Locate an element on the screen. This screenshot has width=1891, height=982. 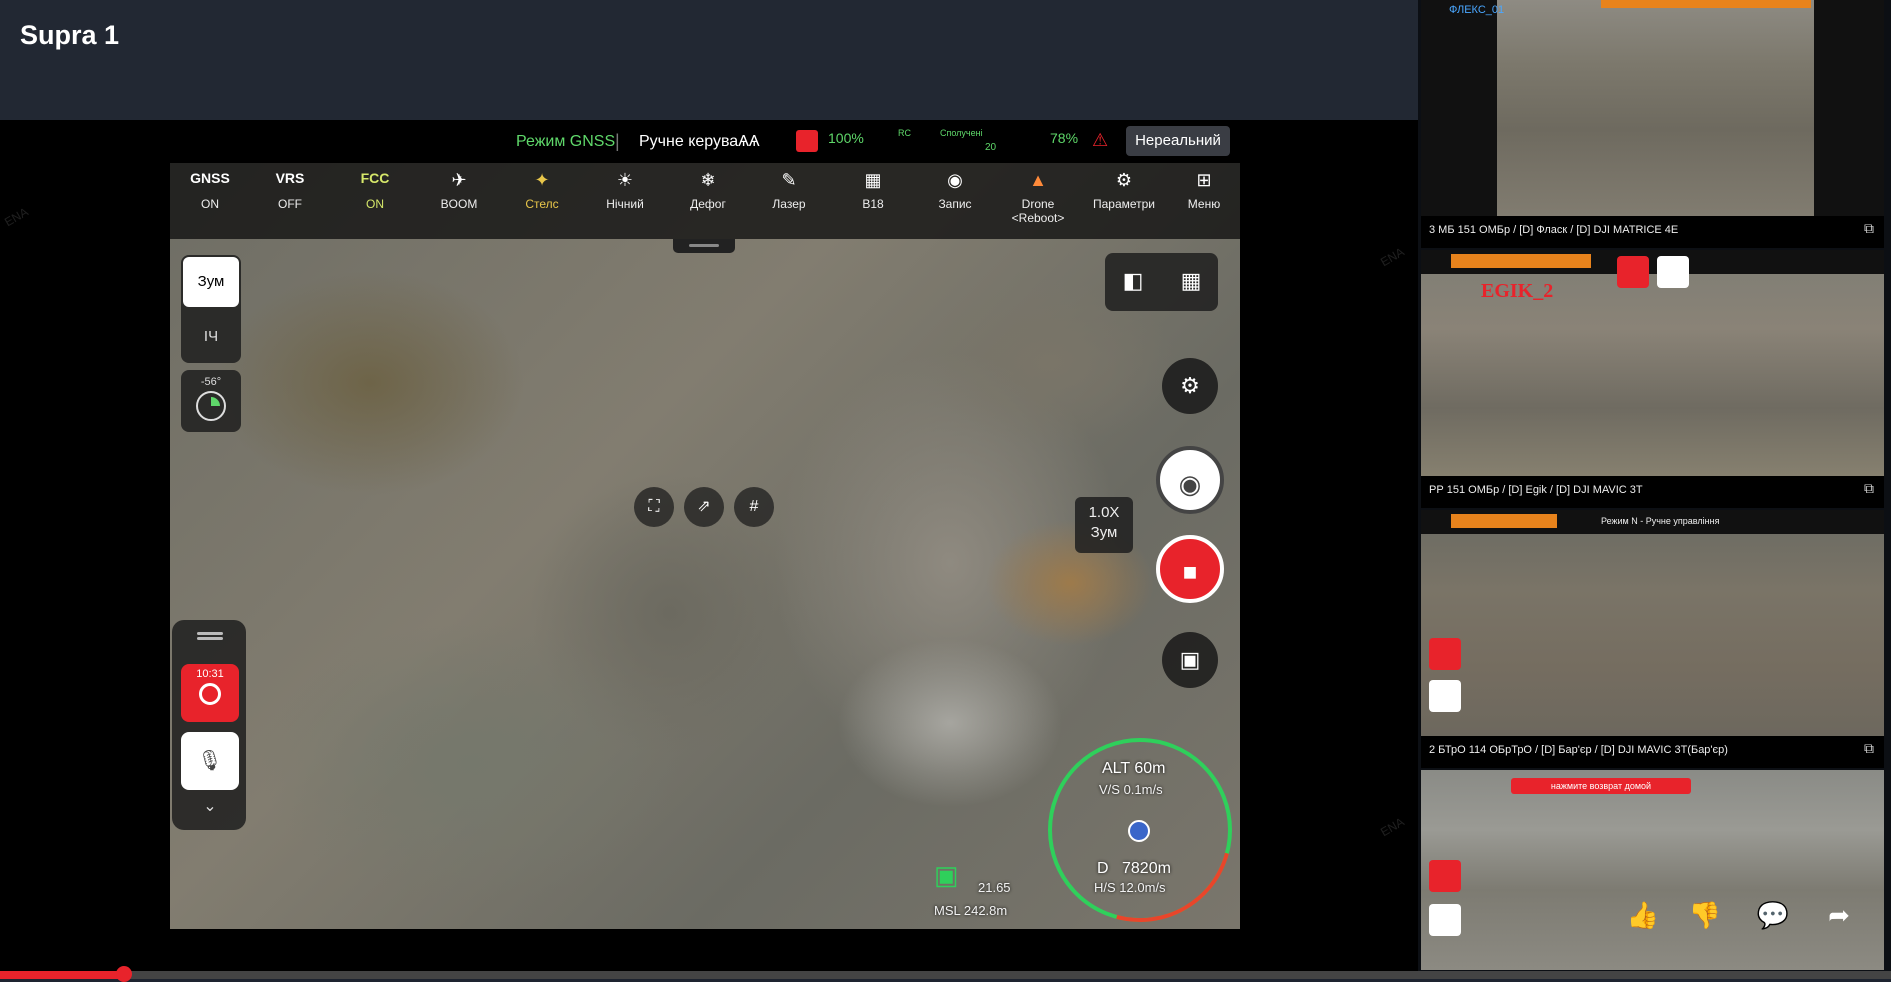
toolbar-item: VRS OFF is located at coordinates (290, 190).